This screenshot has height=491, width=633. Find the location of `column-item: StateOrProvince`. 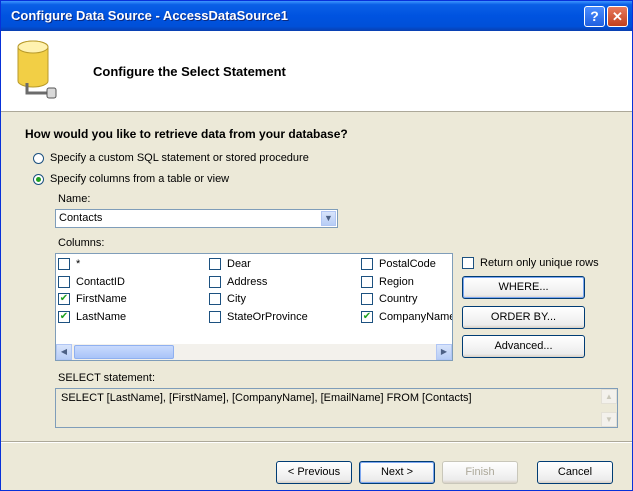

column-item: StateOrProvince is located at coordinates (258, 317).